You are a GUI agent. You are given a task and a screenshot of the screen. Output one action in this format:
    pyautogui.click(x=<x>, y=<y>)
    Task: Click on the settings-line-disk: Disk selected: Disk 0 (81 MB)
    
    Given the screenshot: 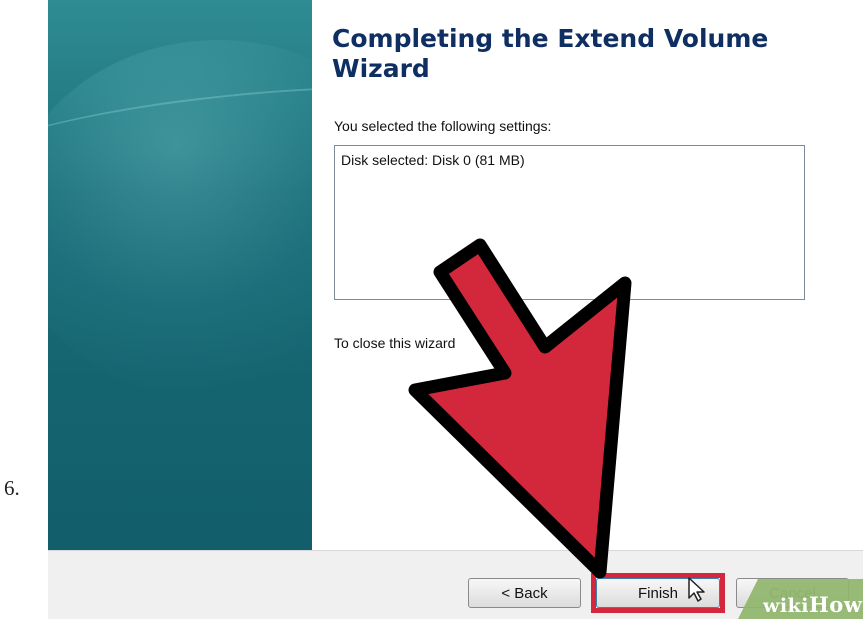 What is the action you would take?
    pyautogui.click(x=433, y=160)
    